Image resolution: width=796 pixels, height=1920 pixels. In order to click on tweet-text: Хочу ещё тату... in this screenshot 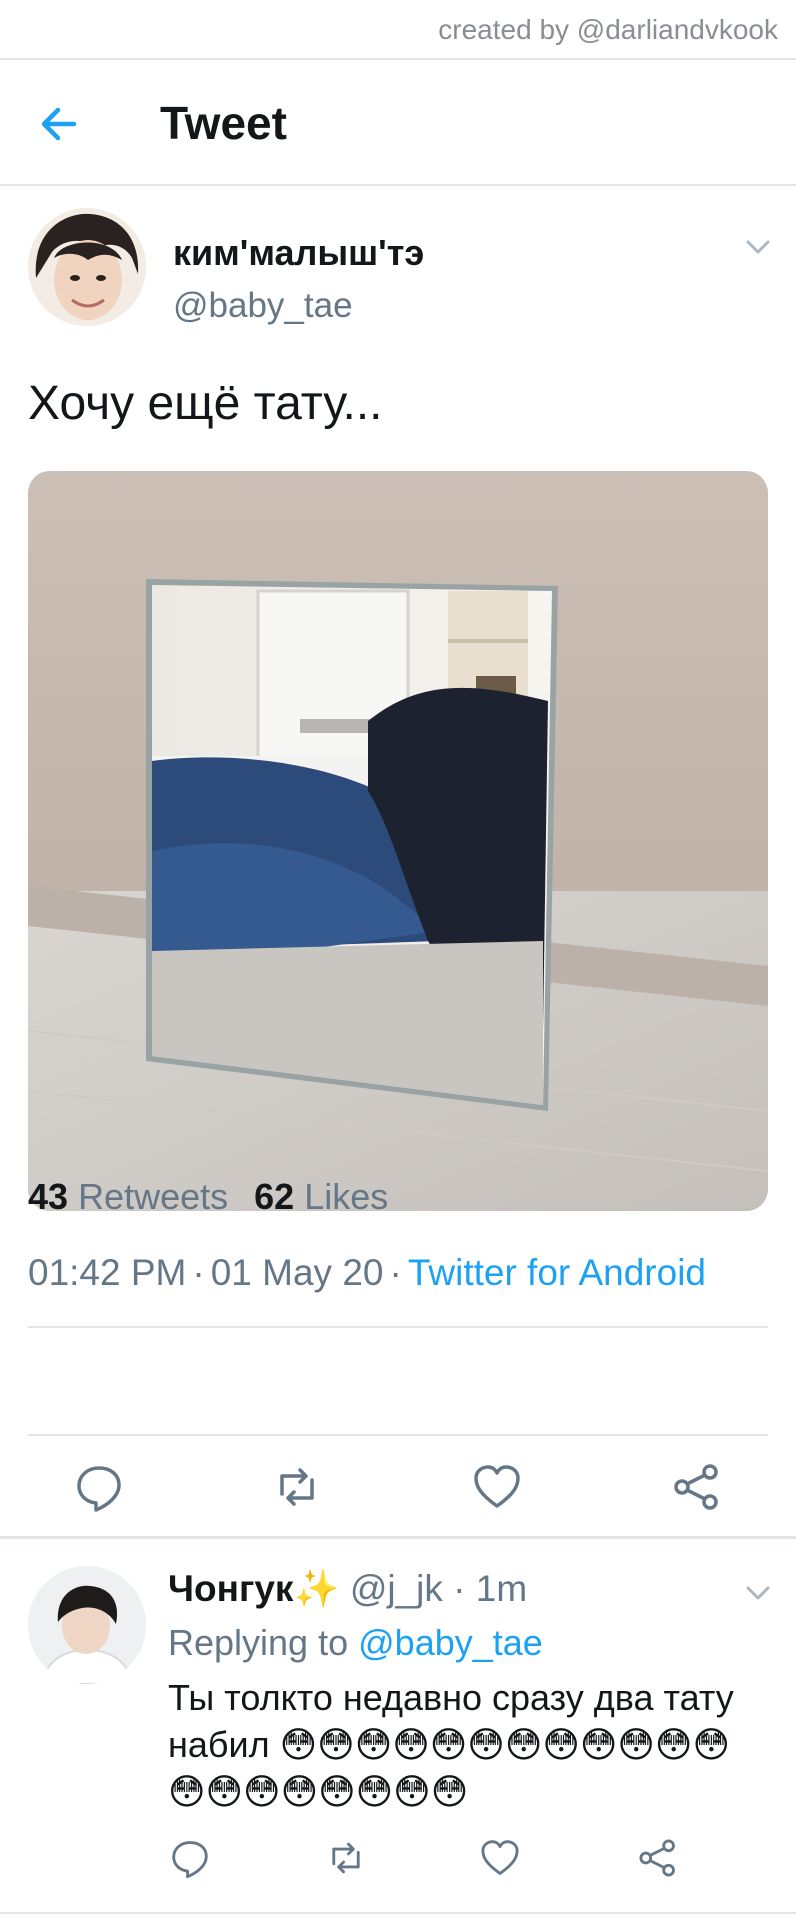, I will do `click(205, 403)`.